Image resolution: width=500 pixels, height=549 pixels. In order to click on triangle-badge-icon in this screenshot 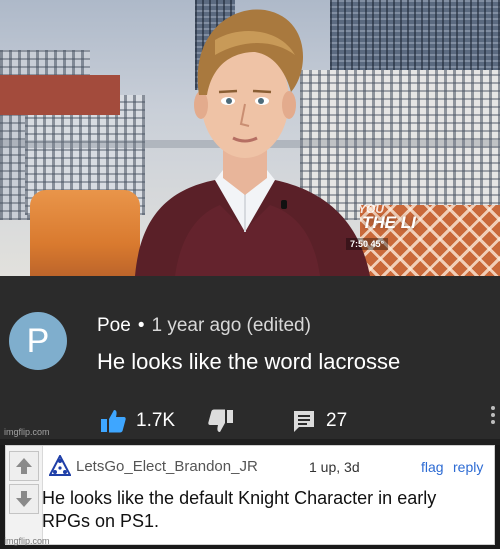, I will do `click(60, 465)`.